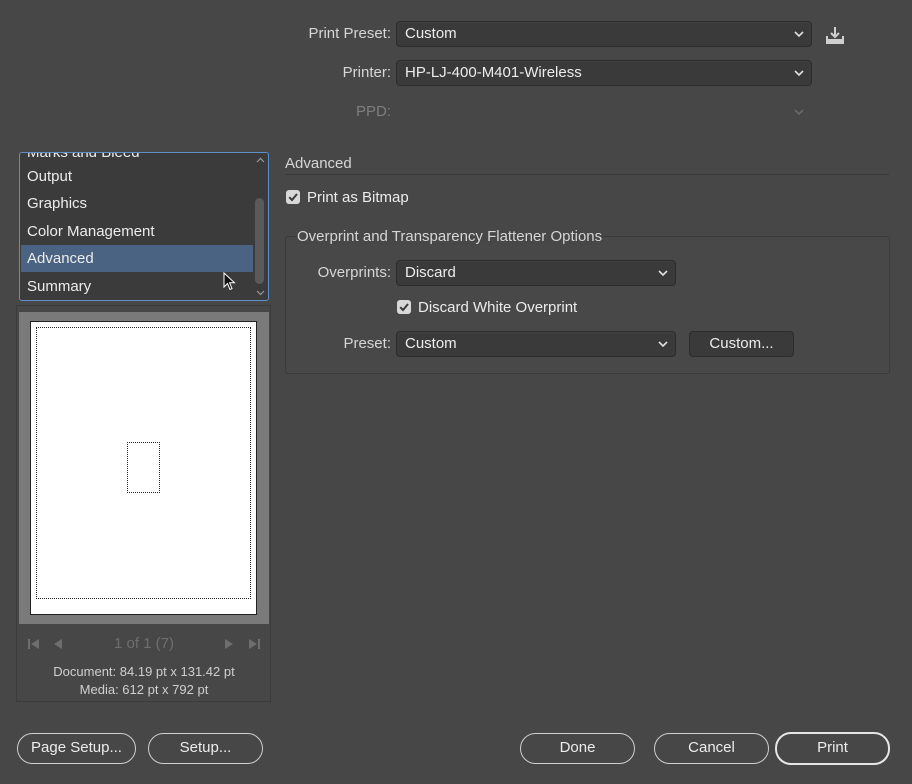 The width and height of the screenshot is (912, 784). I want to click on printer-value: HP-LJ-400-M401-Wireless, so click(493, 72).